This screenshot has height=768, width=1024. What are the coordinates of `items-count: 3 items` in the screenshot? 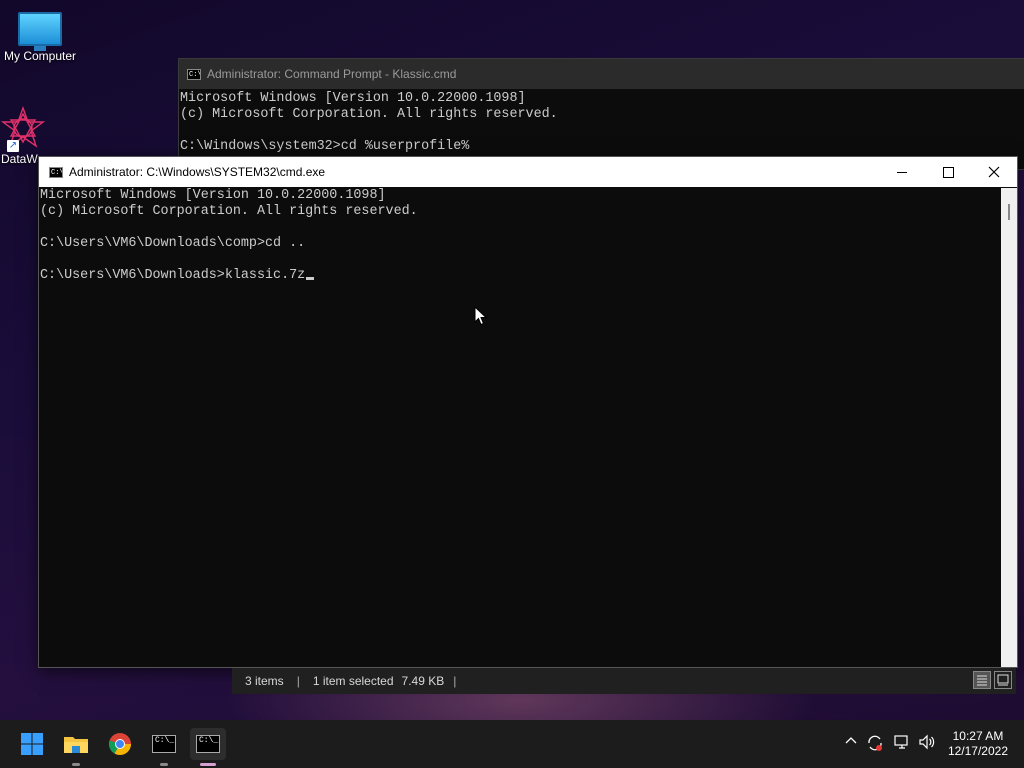 It's located at (264, 681).